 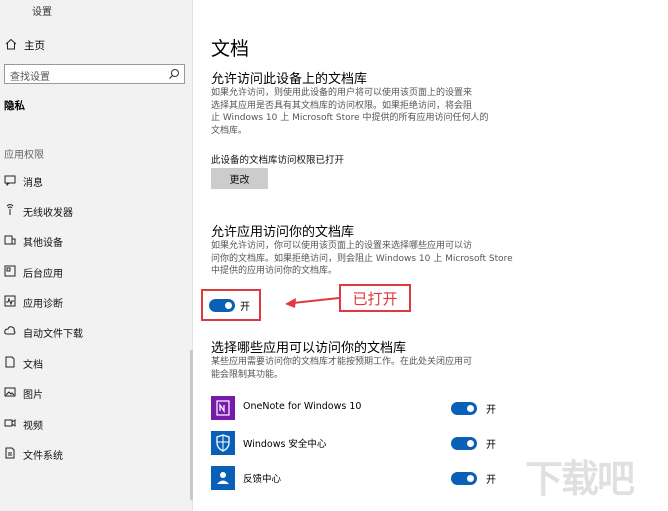 What do you see at coordinates (96, 424) in the screenshot?
I see `sidebar-item-videos: 视频` at bounding box center [96, 424].